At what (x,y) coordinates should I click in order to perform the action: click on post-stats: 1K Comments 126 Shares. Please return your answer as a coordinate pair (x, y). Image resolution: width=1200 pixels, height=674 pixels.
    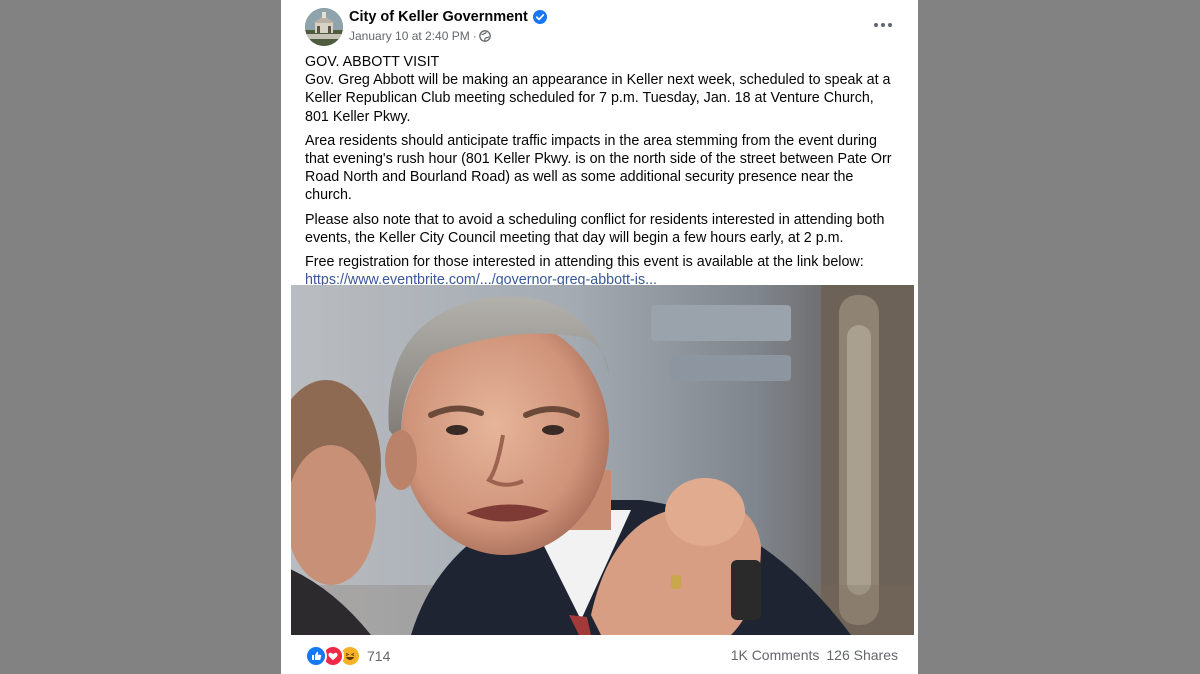
    Looking at the image, I should click on (814, 655).